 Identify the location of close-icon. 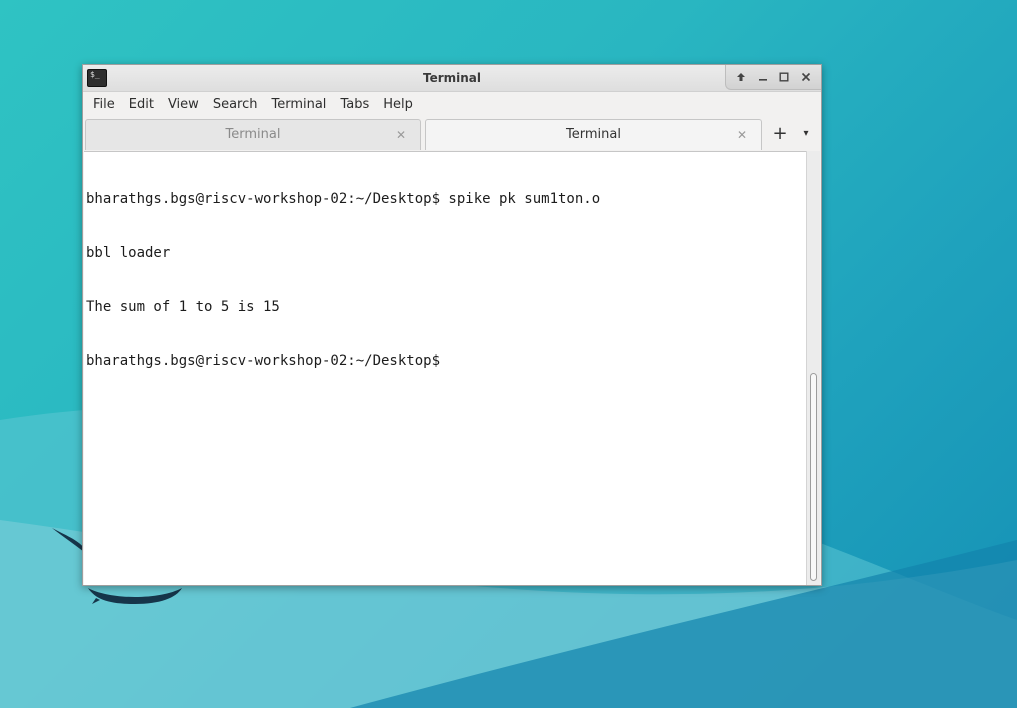
(806, 77).